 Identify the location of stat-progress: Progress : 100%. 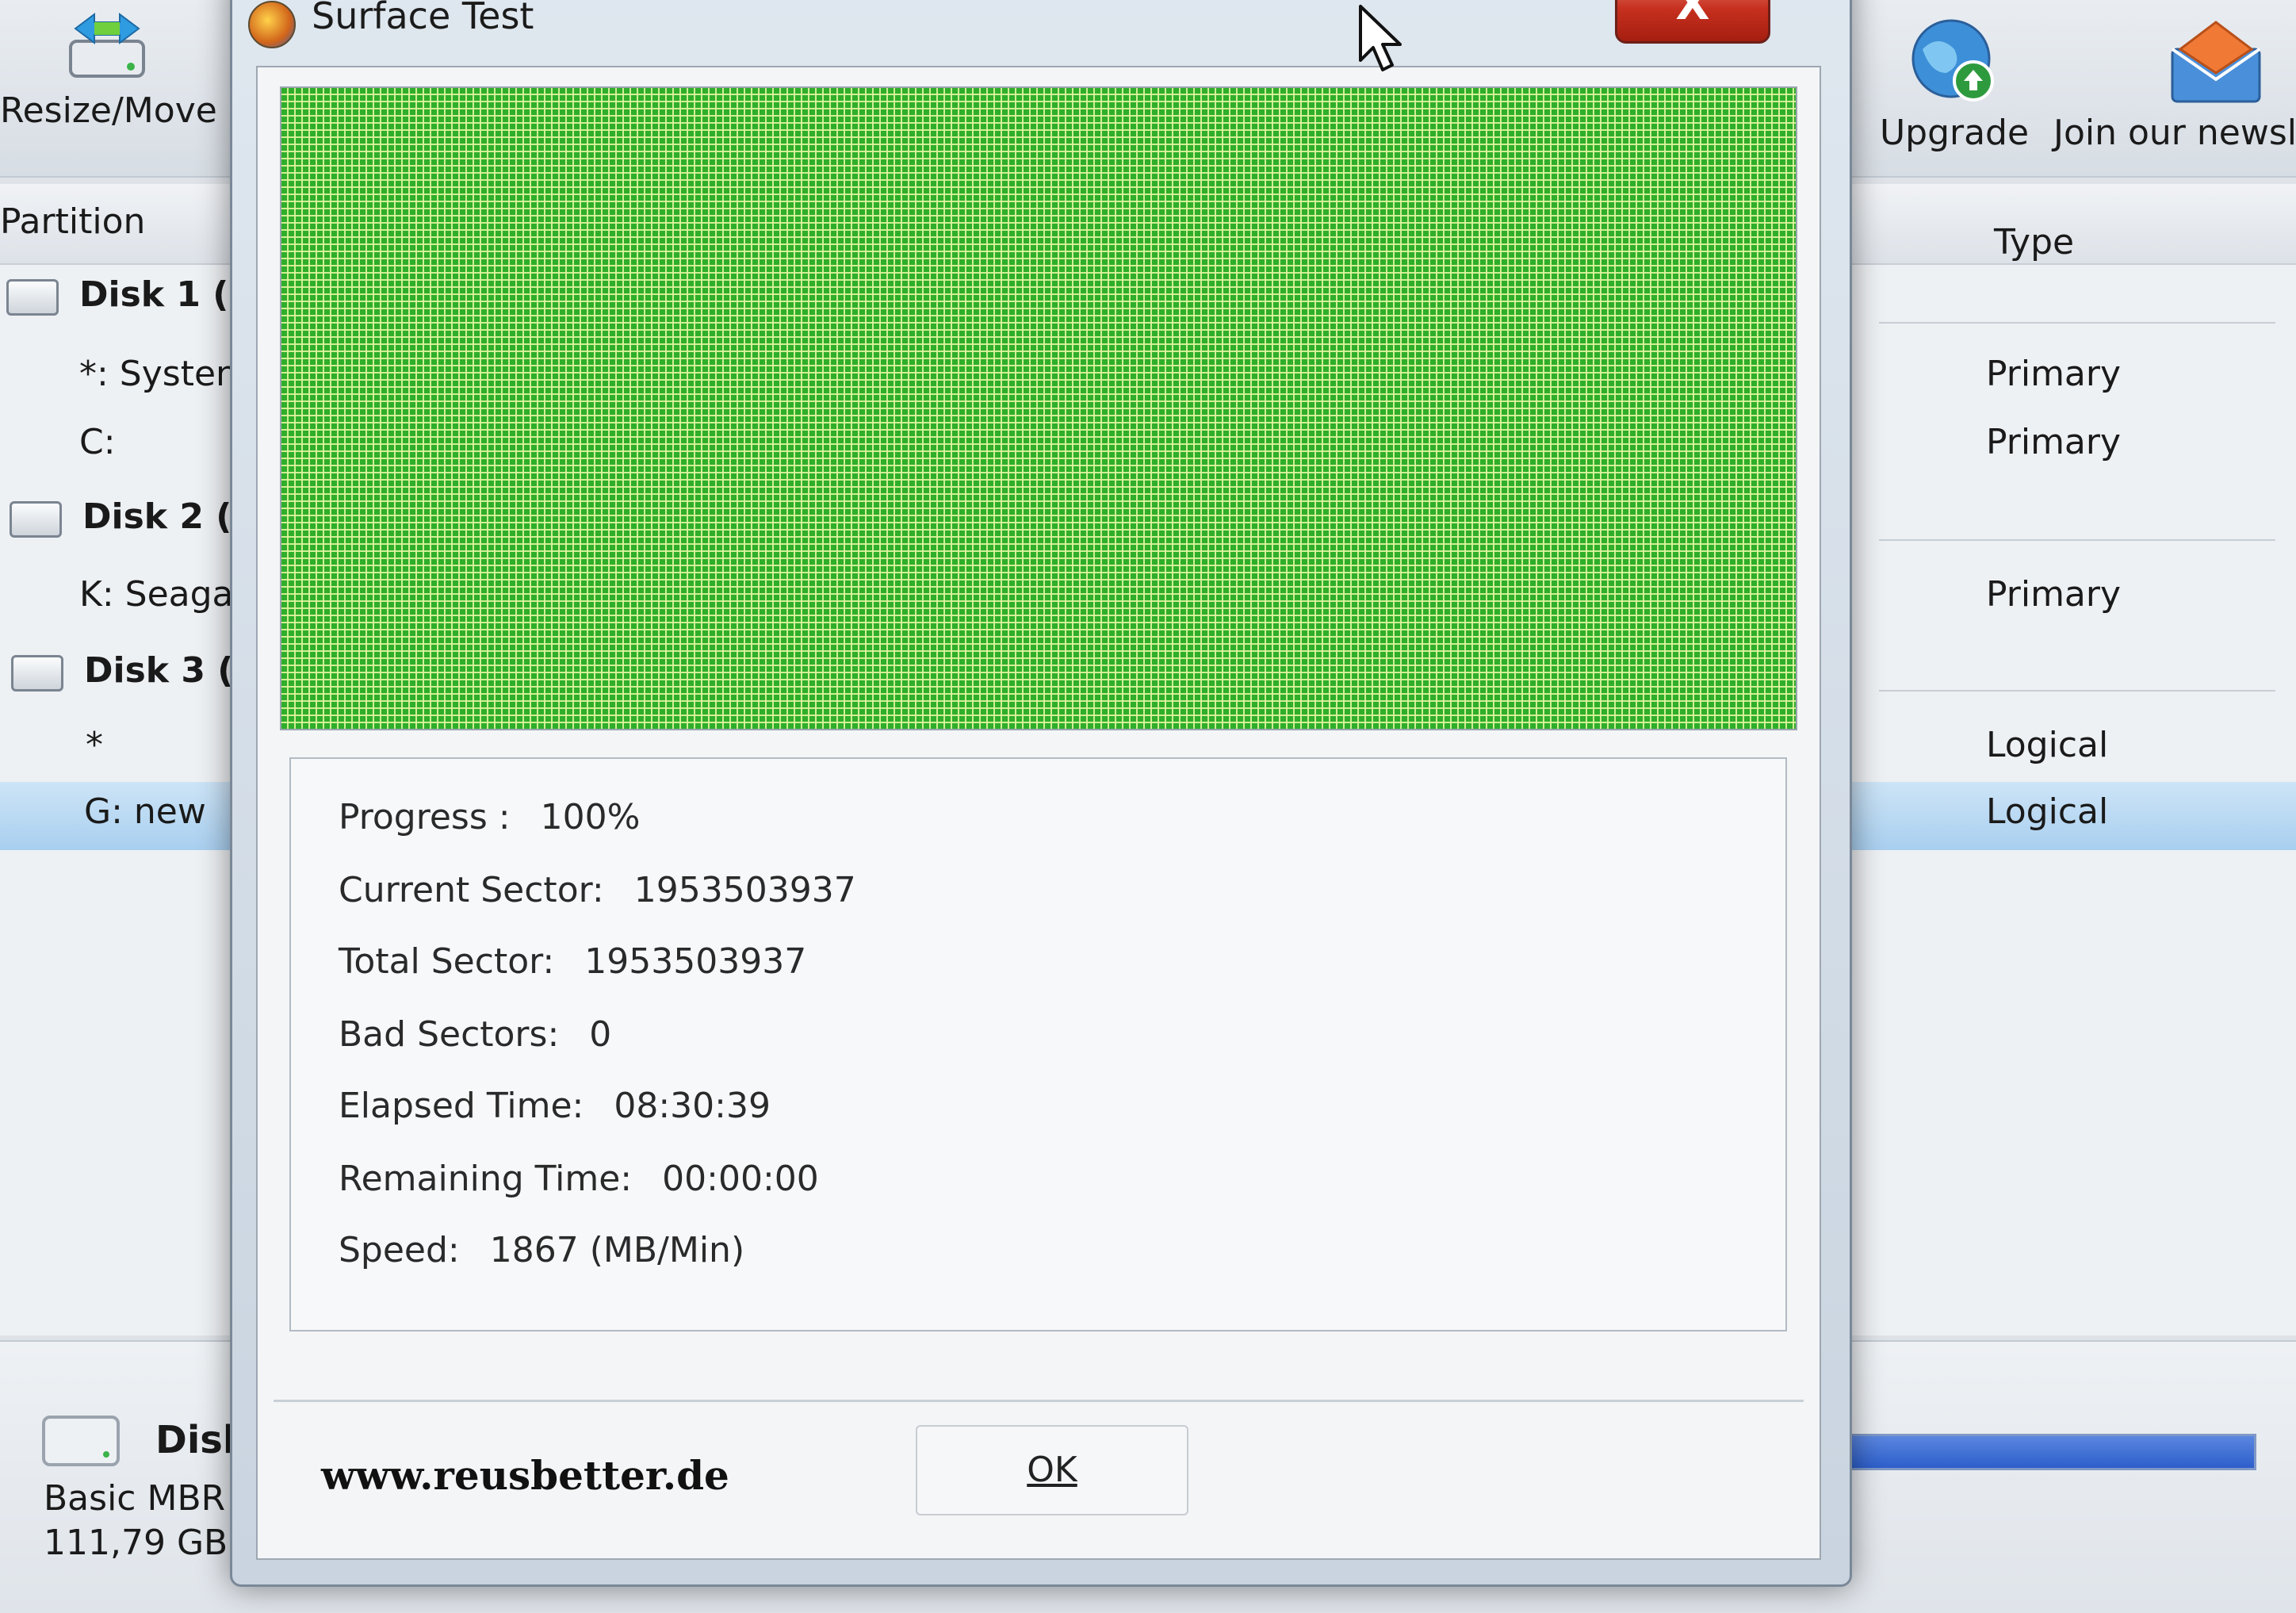
(490, 817).